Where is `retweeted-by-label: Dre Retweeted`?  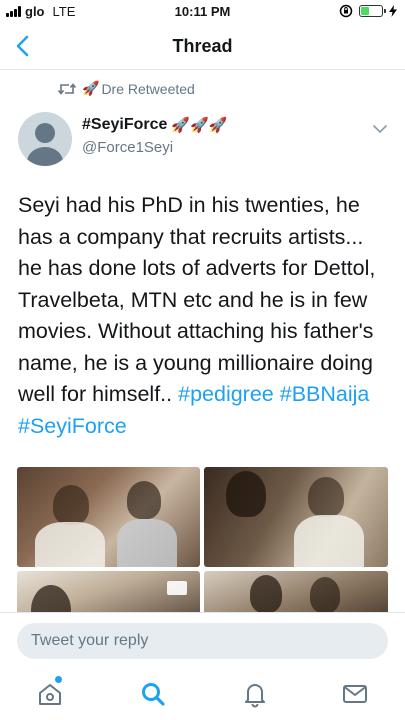 retweeted-by-label: Dre Retweeted is located at coordinates (148, 88).